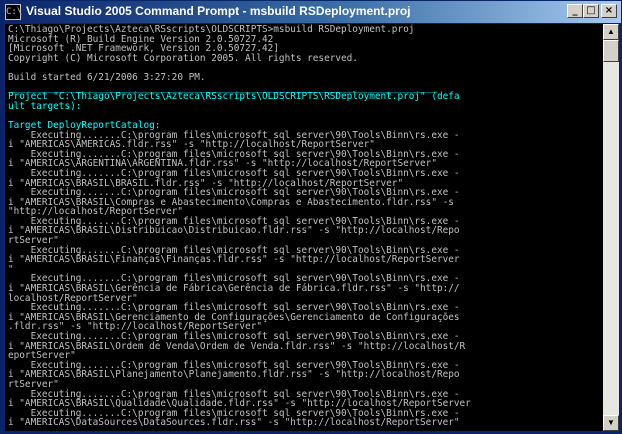 The width and height of the screenshot is (622, 434). I want to click on cmd-icon: C:\, so click(13, 12).